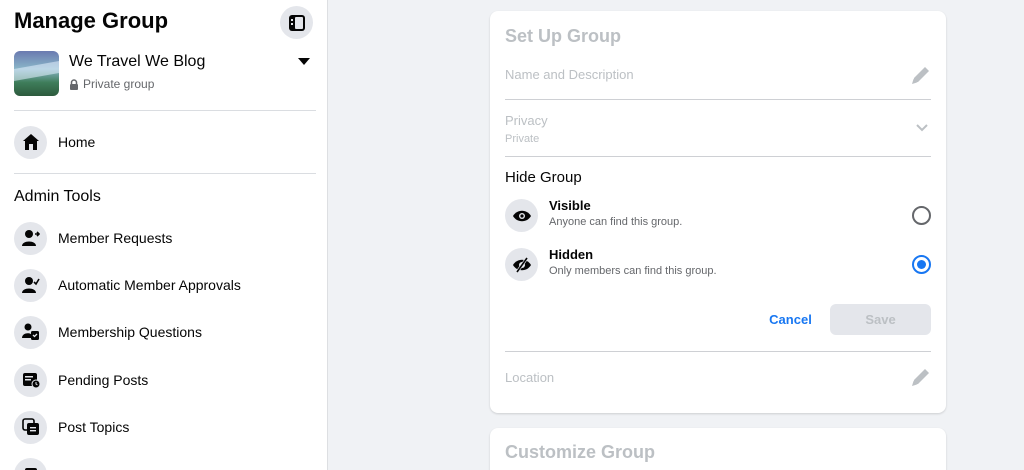  I want to click on lock-icon, so click(74, 84).